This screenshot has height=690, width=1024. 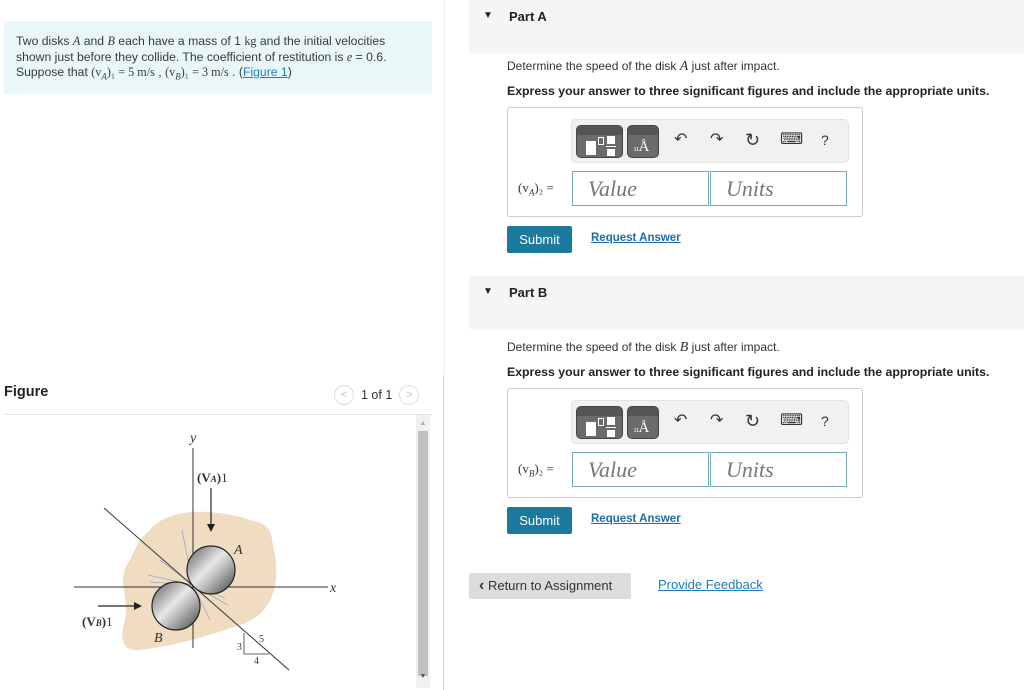 I want to click on part-b-header: ▼ Part B, so click(x=746, y=302).